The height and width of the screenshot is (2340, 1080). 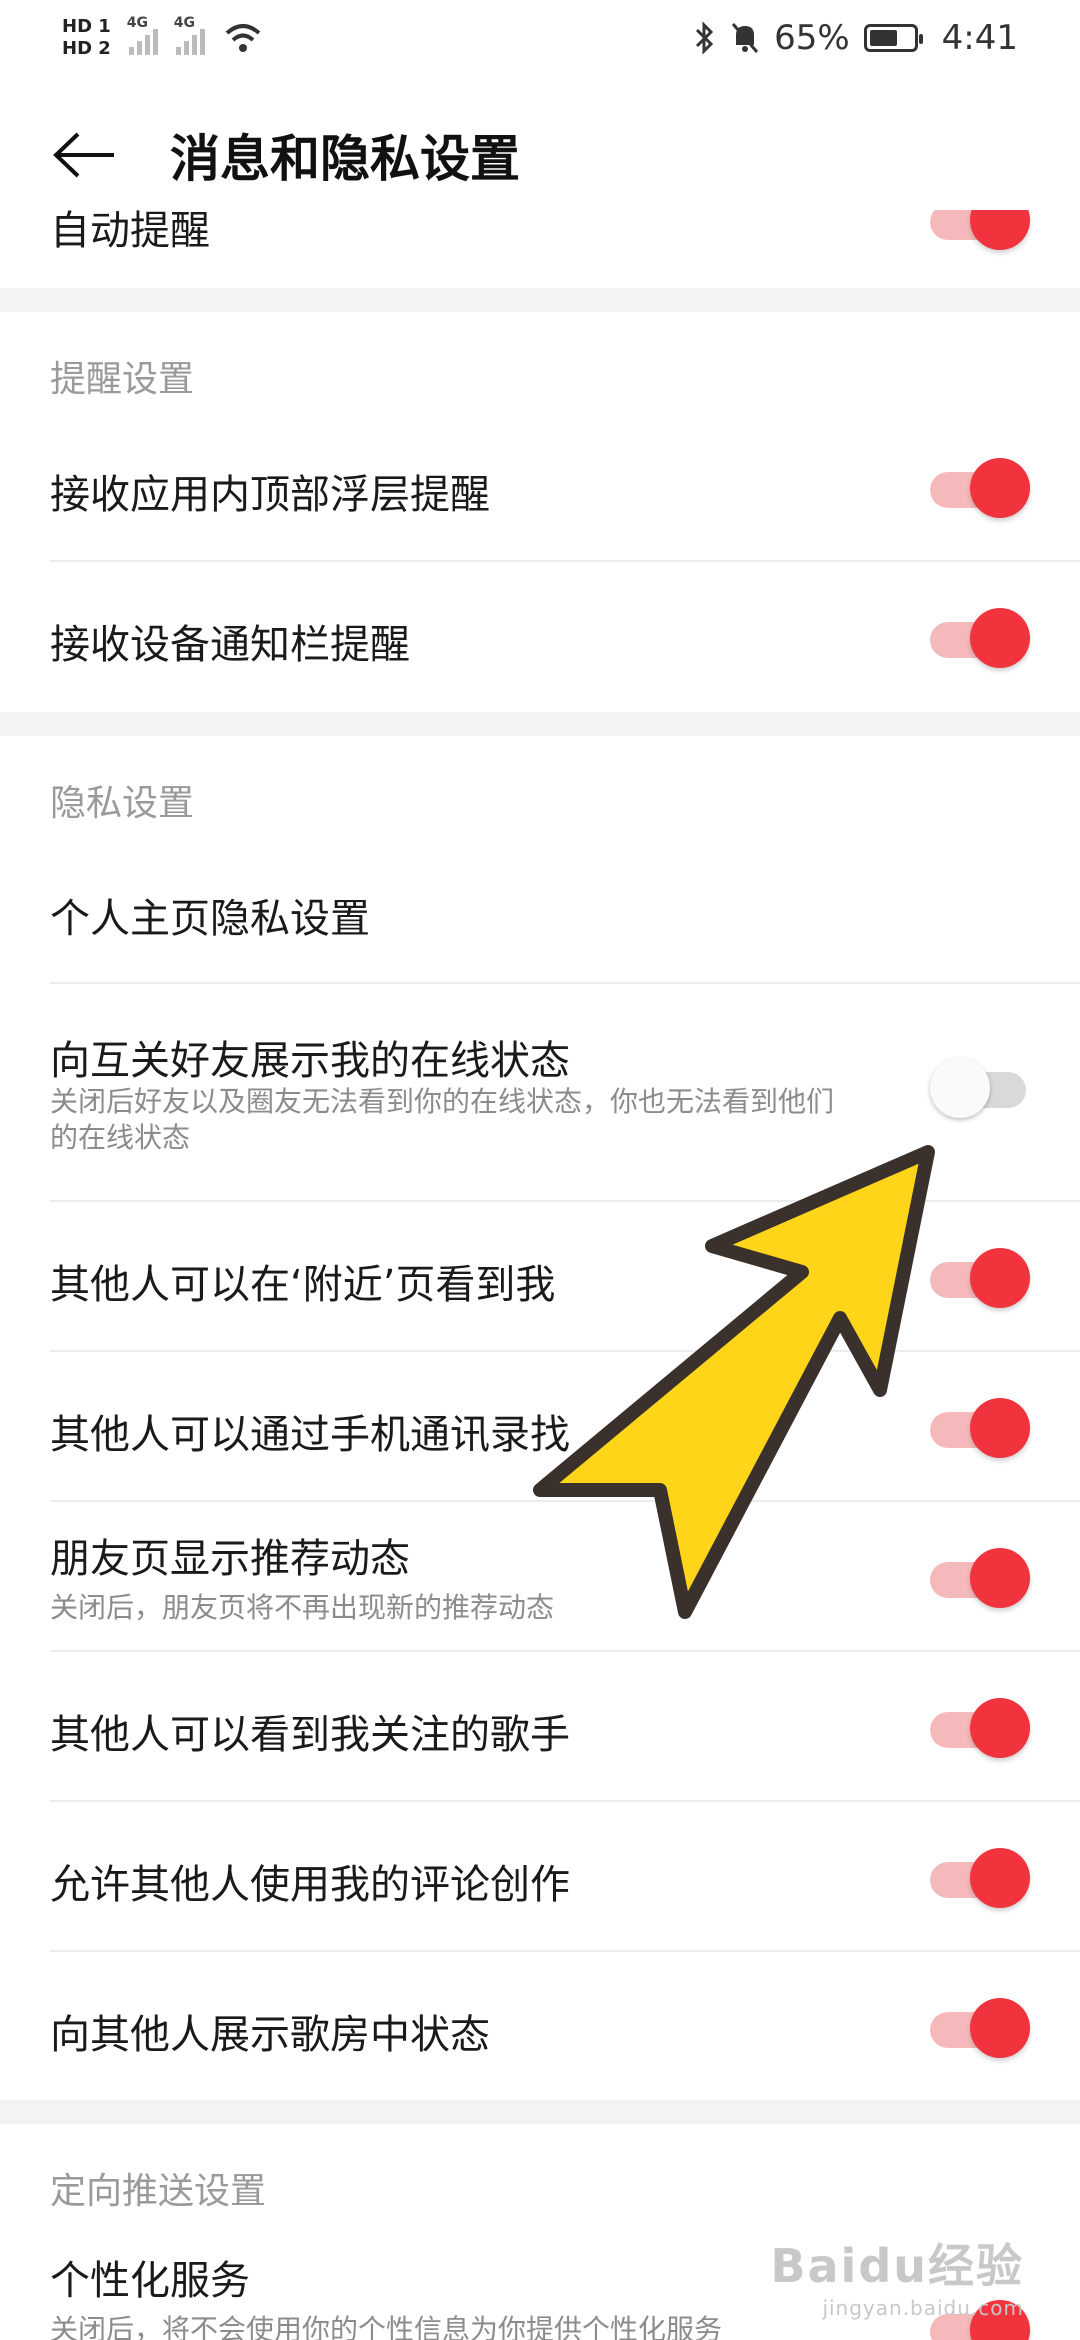 I want to click on sim2-label: HD 2, so click(x=86, y=48).